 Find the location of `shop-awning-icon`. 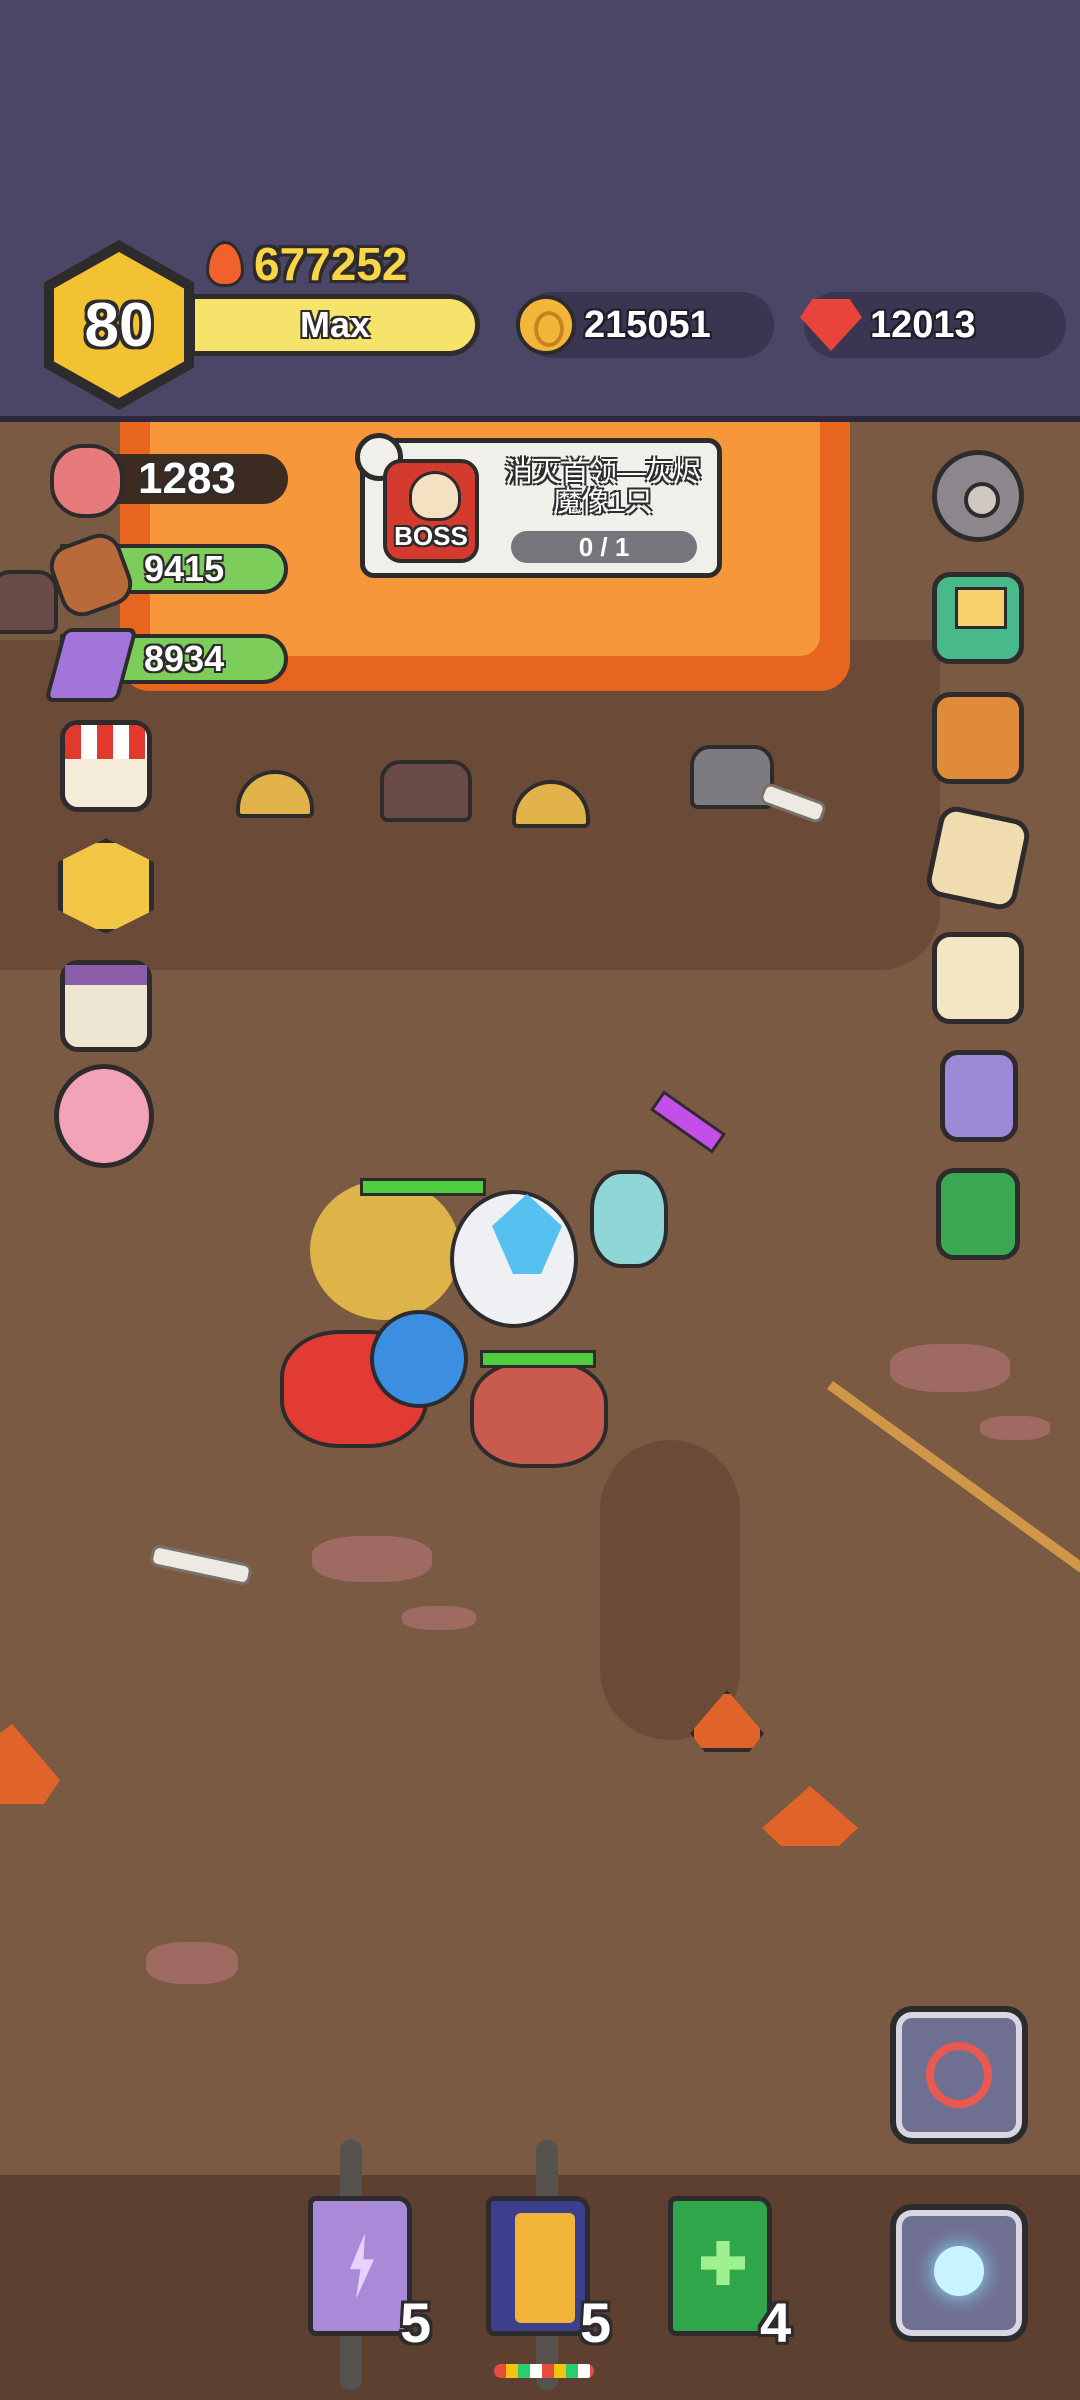

shop-awning-icon is located at coordinates (106, 742).